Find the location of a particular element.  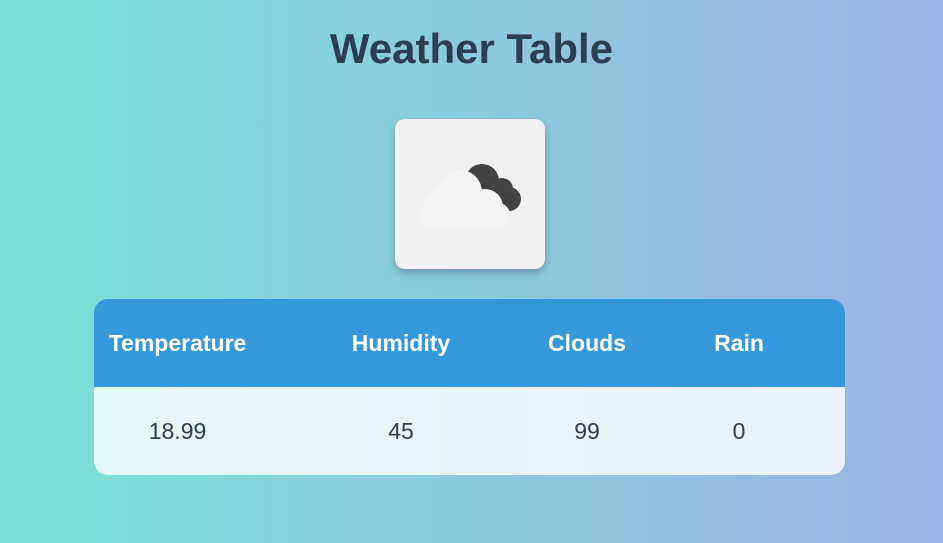

header-temperature: Temperature is located at coordinates (177, 342).